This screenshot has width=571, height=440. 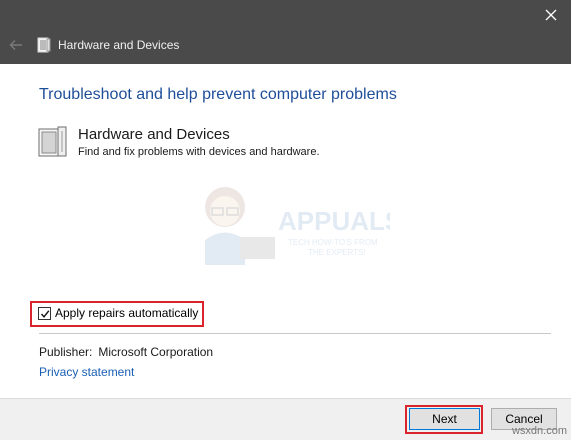 I want to click on privacy-statement-link: Privacy statement, so click(x=86, y=372).